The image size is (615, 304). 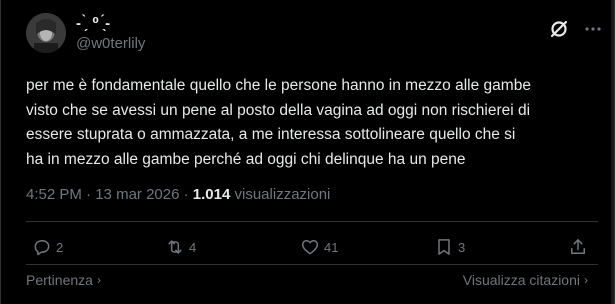 What do you see at coordinates (42, 248) in the screenshot?
I see `reply-icon` at bounding box center [42, 248].